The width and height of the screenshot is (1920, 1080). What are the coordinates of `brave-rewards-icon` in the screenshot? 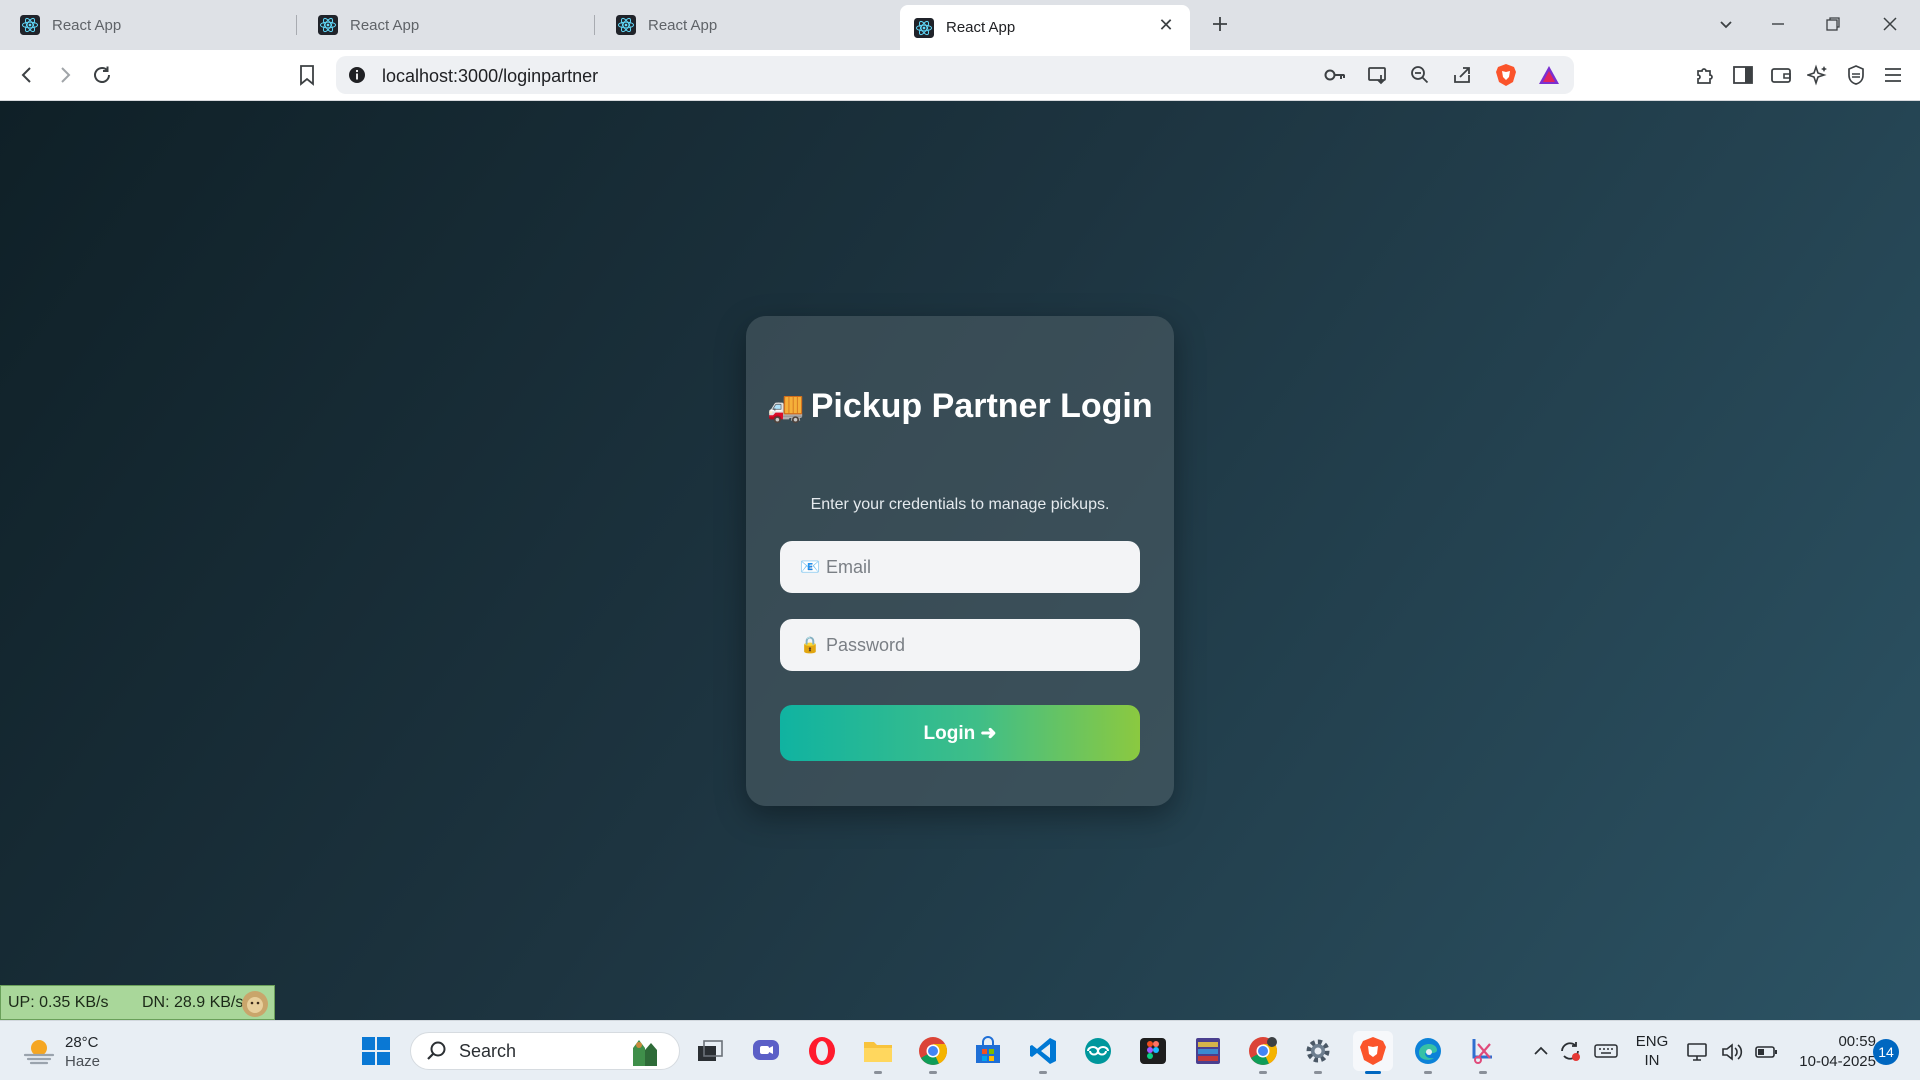 It's located at (1549, 75).